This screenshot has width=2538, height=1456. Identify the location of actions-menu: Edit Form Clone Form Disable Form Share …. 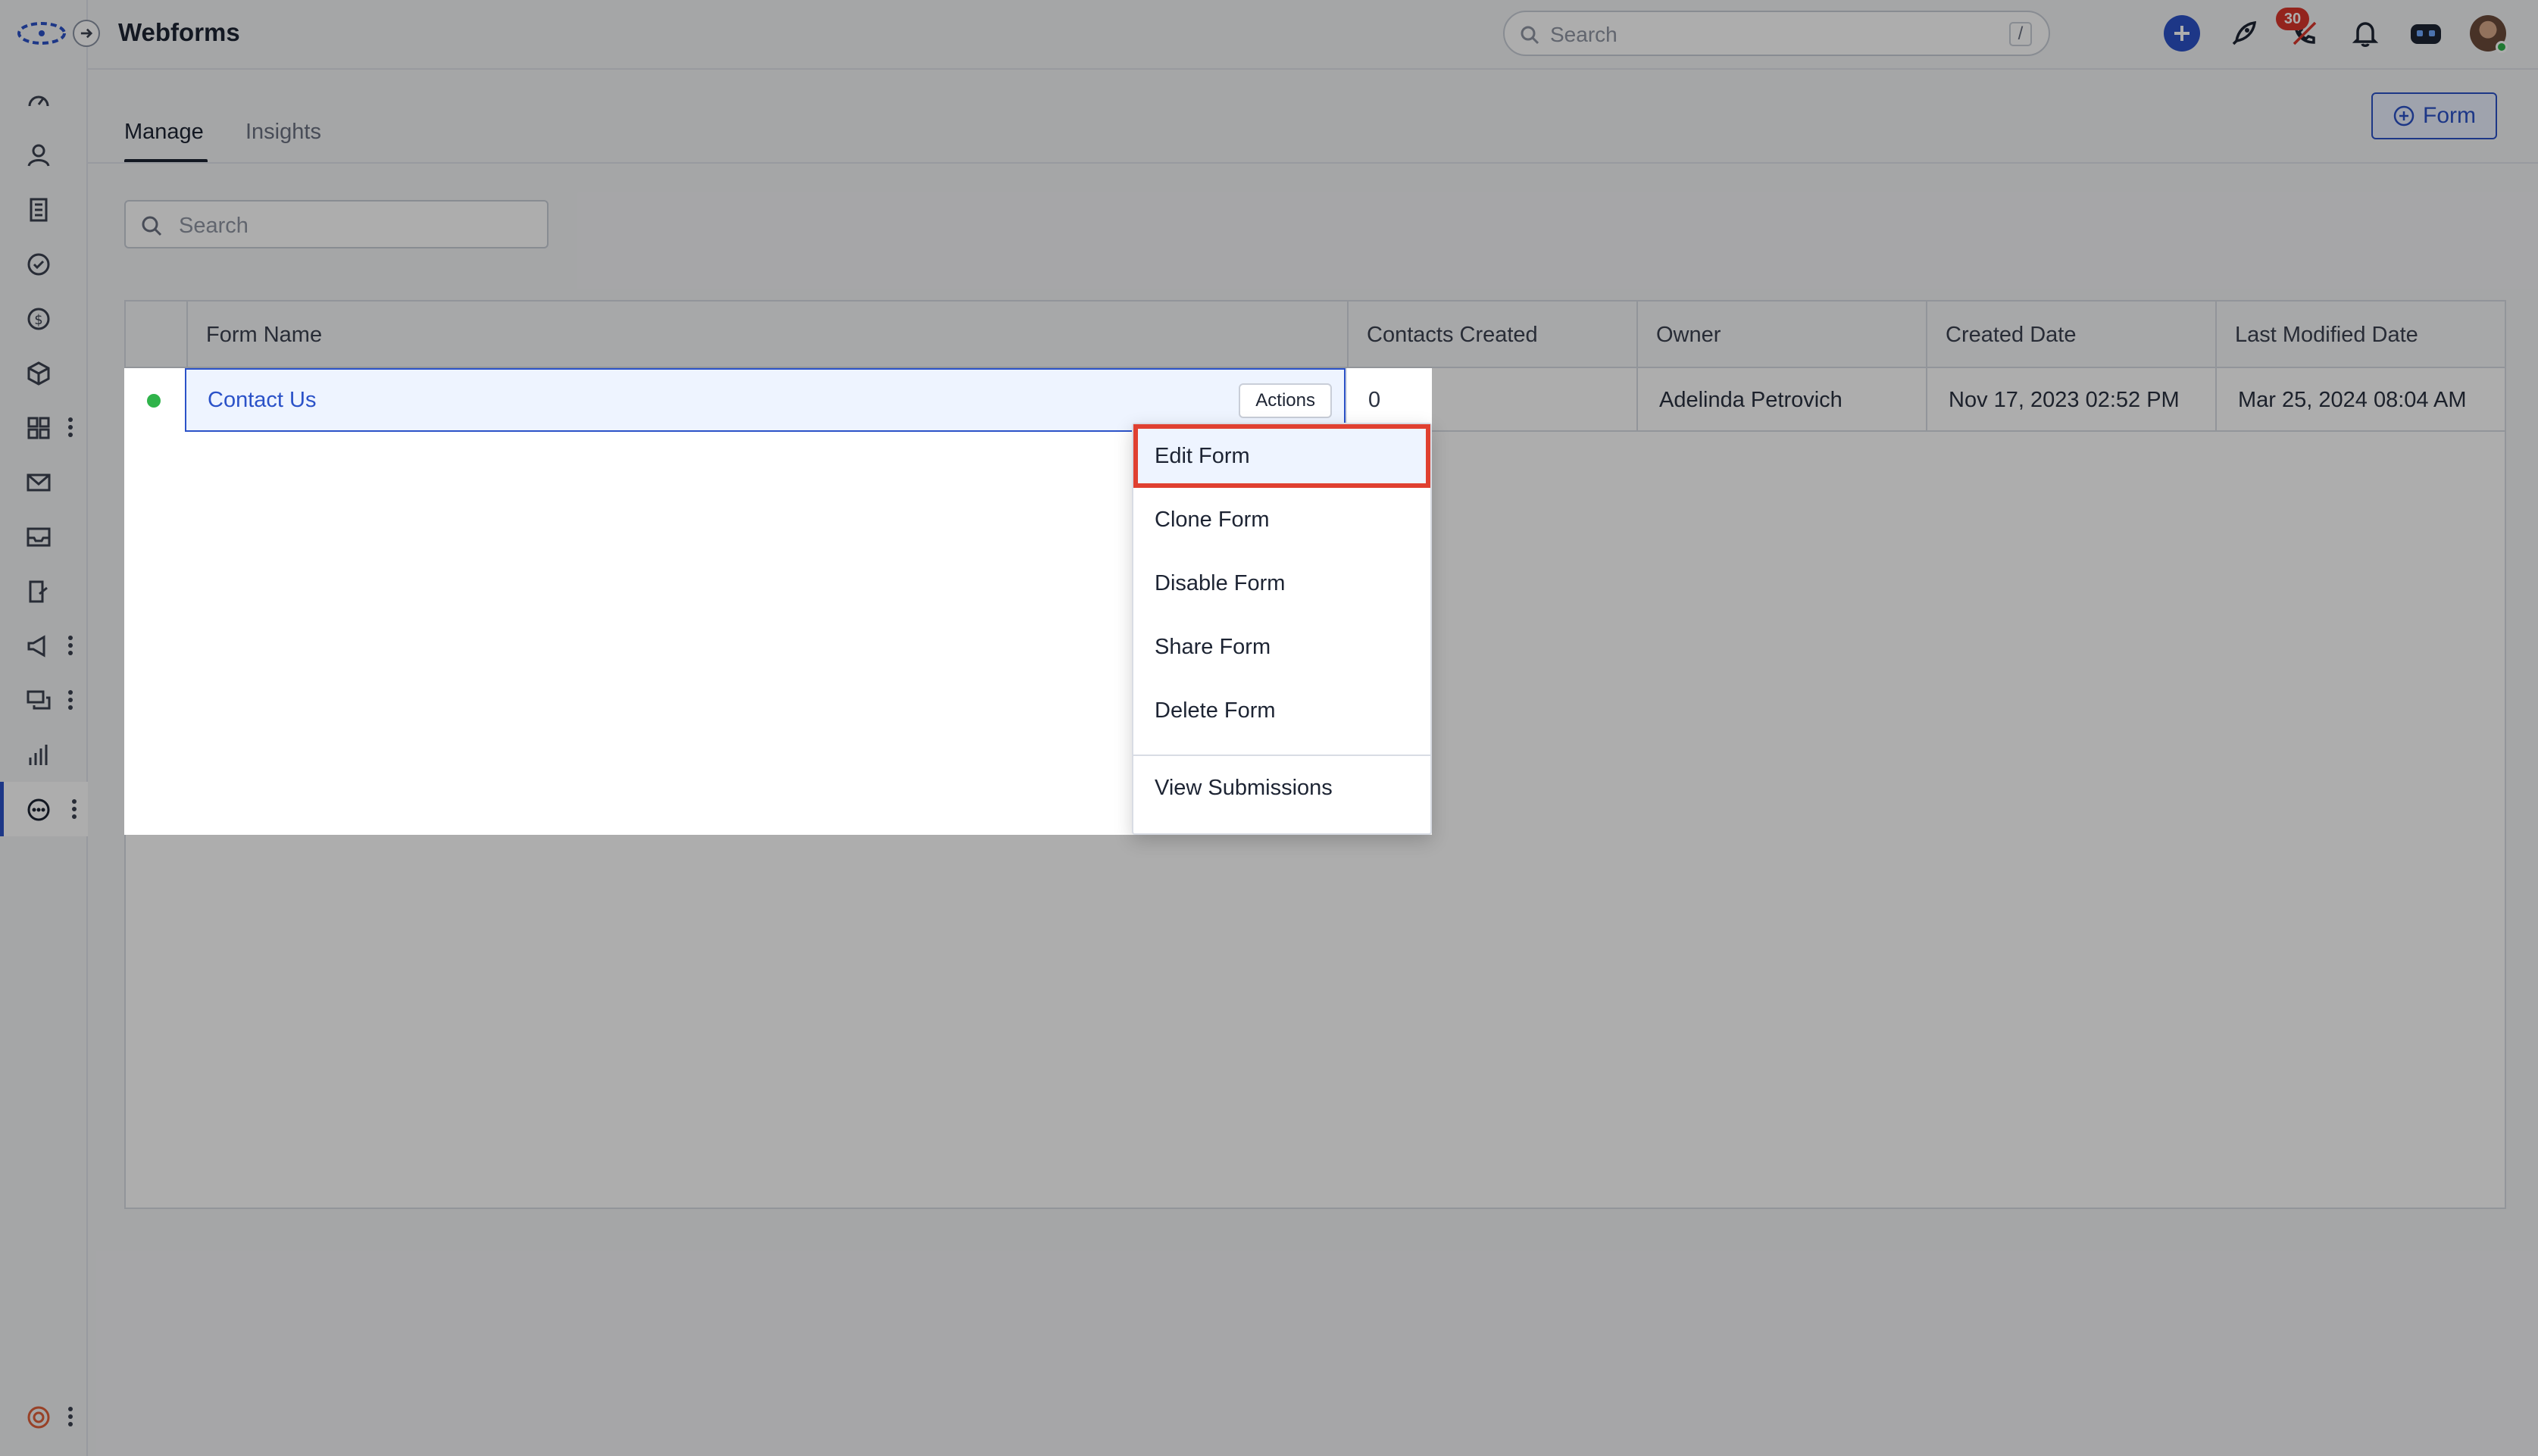
(1282, 629).